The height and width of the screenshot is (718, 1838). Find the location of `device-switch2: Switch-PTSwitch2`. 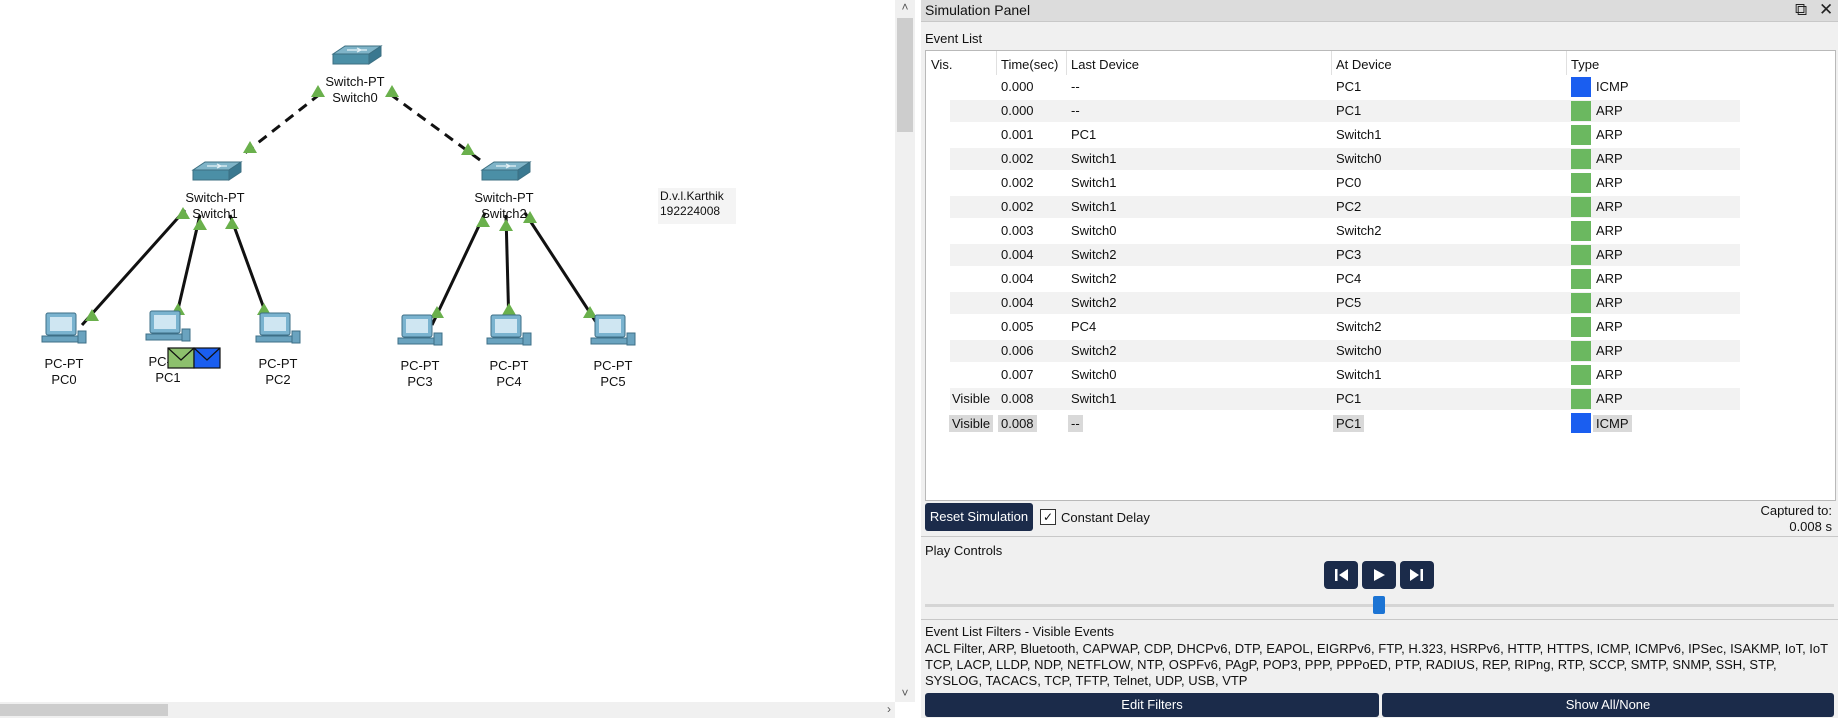

device-switch2: Switch-PTSwitch2 is located at coordinates (504, 191).